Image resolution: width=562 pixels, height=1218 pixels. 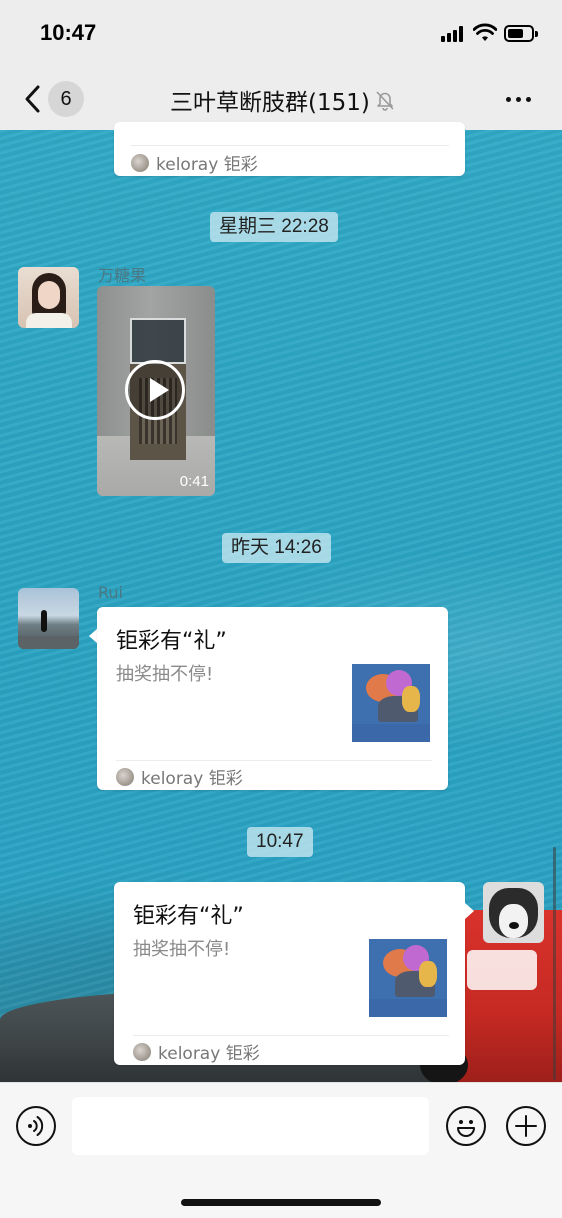 I want to click on unread-count-badge: 6, so click(x=66, y=99).